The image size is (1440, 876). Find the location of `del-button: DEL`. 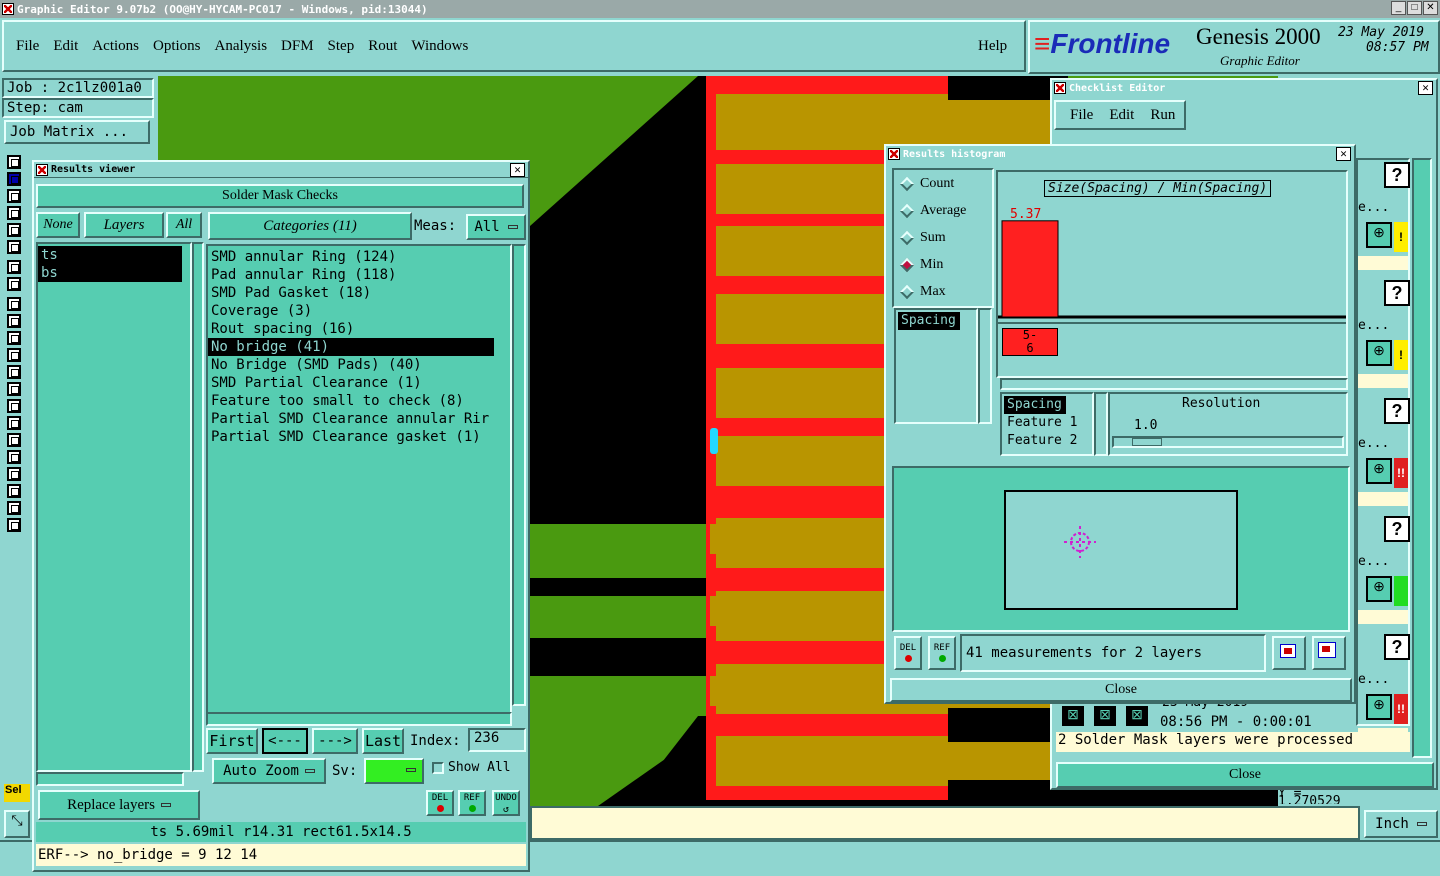

del-button: DEL is located at coordinates (440, 803).